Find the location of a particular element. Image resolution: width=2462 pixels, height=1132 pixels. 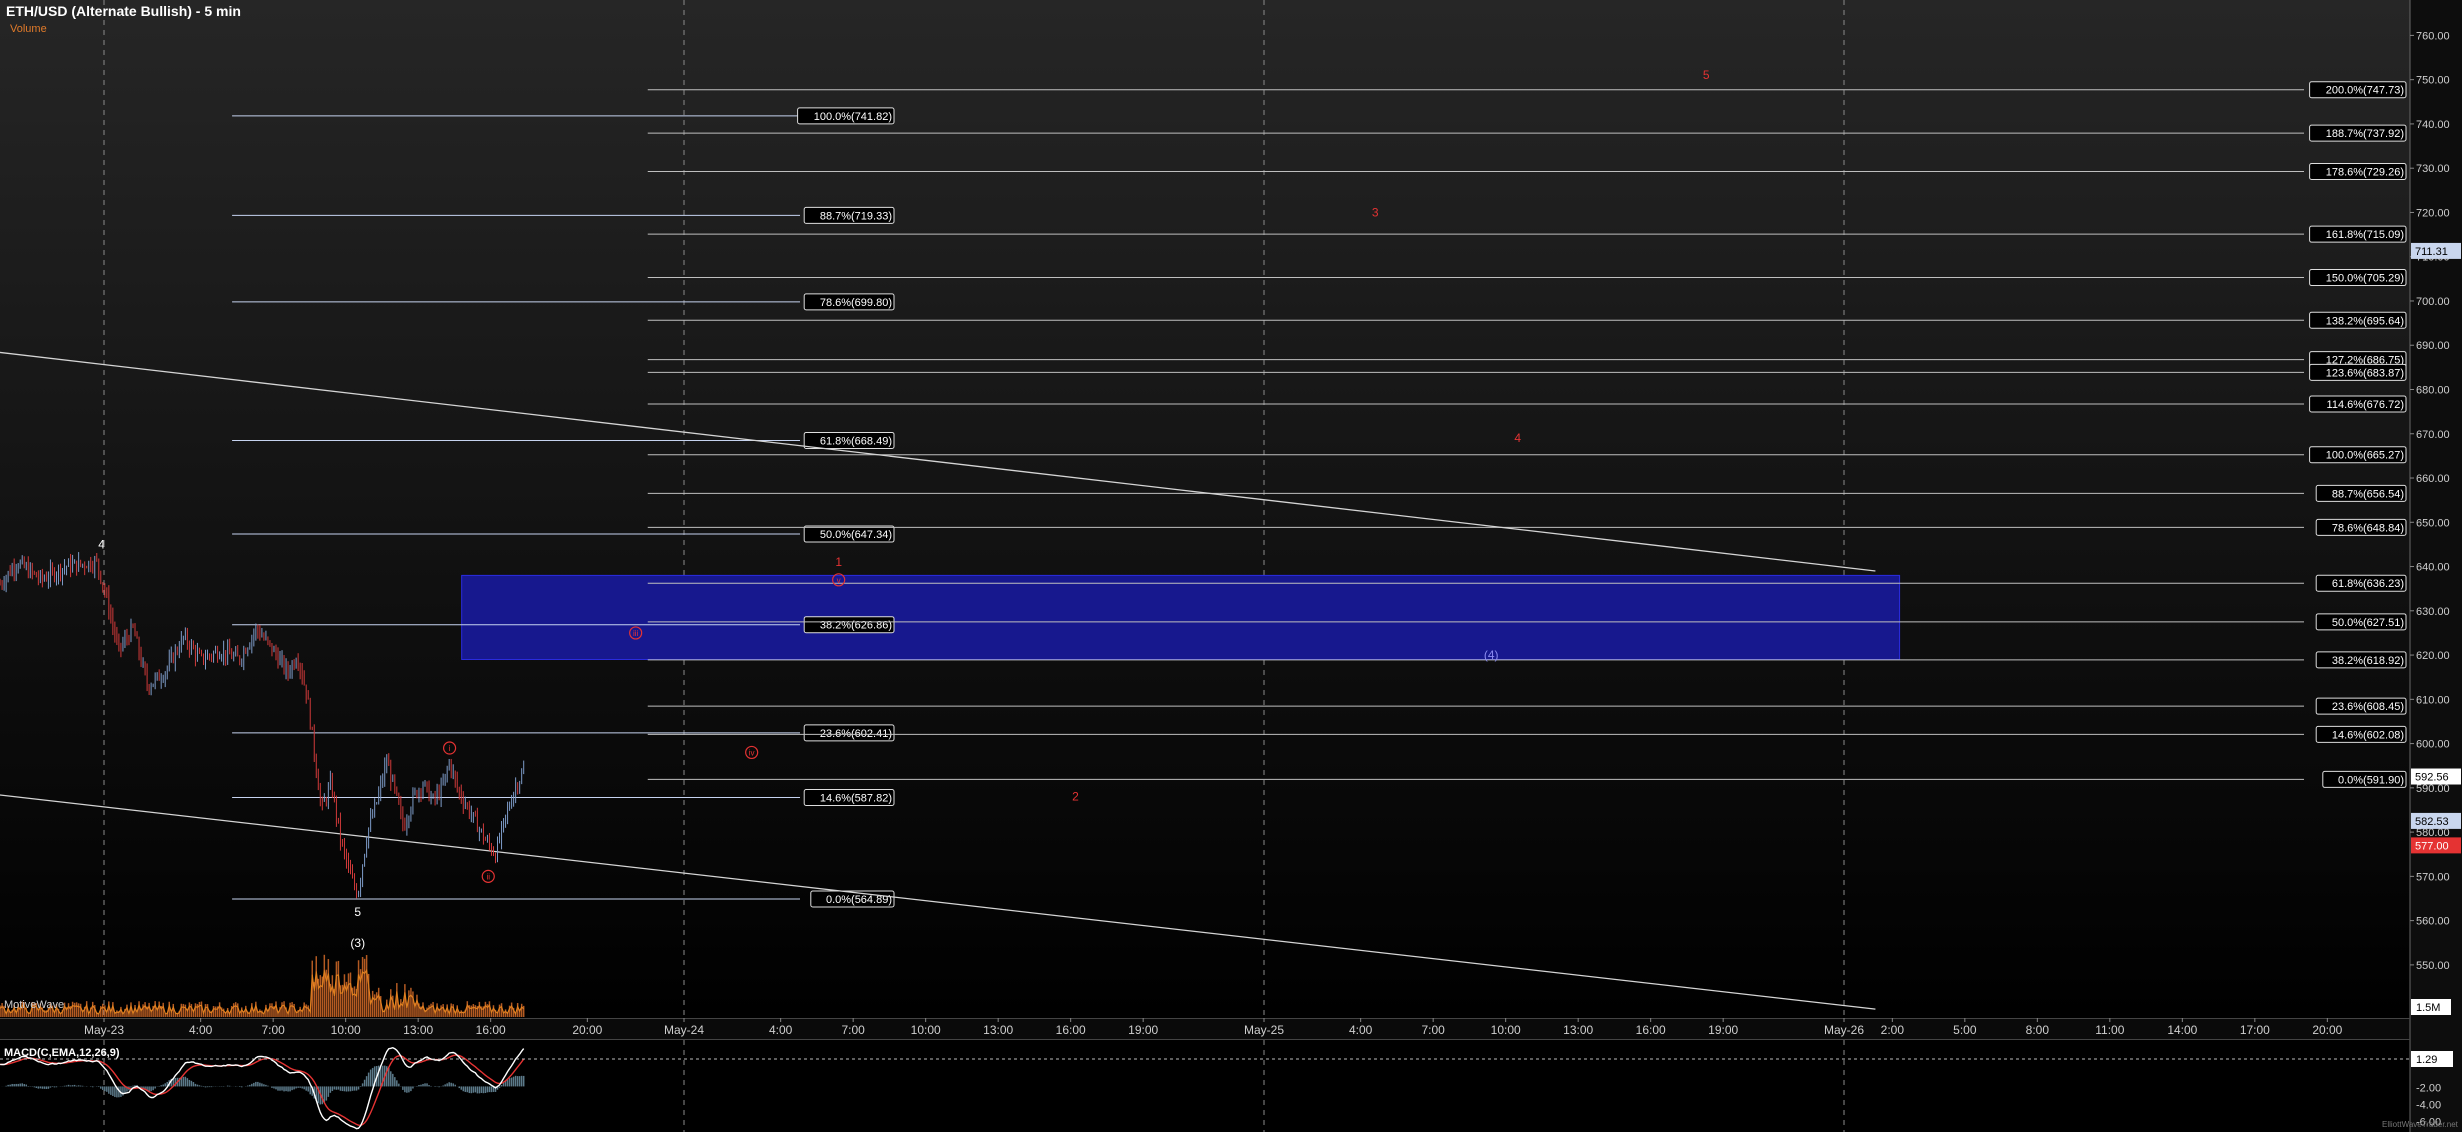

wave-label: 2 is located at coordinates (1075, 797).